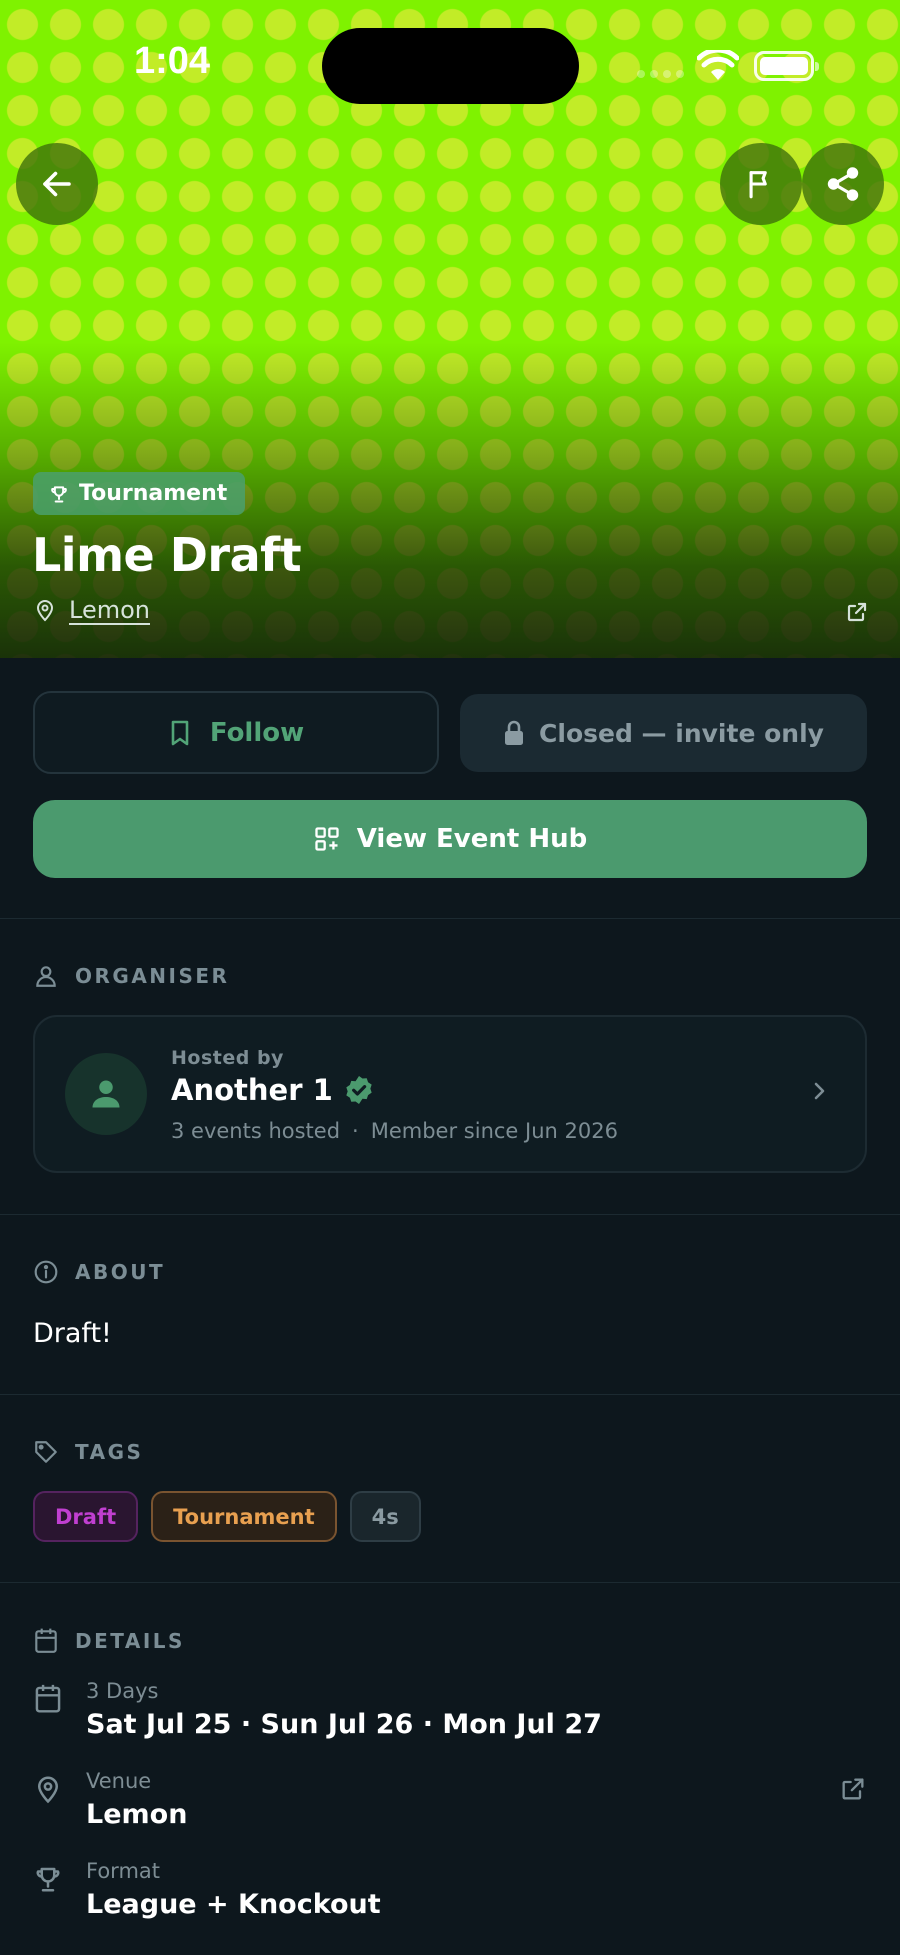  Describe the element at coordinates (46, 1272) in the screenshot. I see `info-icon` at that location.